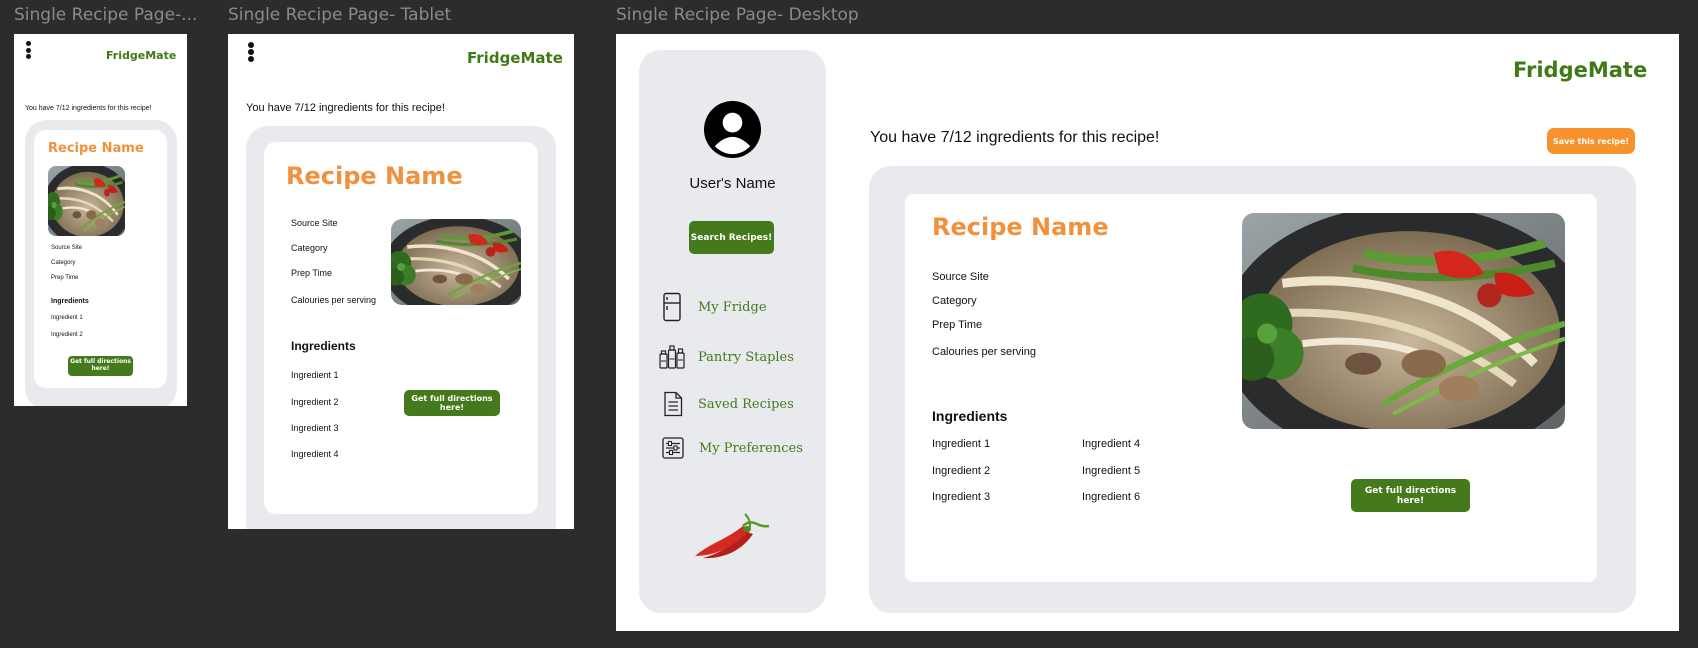 This screenshot has height=648, width=1698. What do you see at coordinates (1111, 471) in the screenshot?
I see `ingredient-item: Ingredient 5` at bounding box center [1111, 471].